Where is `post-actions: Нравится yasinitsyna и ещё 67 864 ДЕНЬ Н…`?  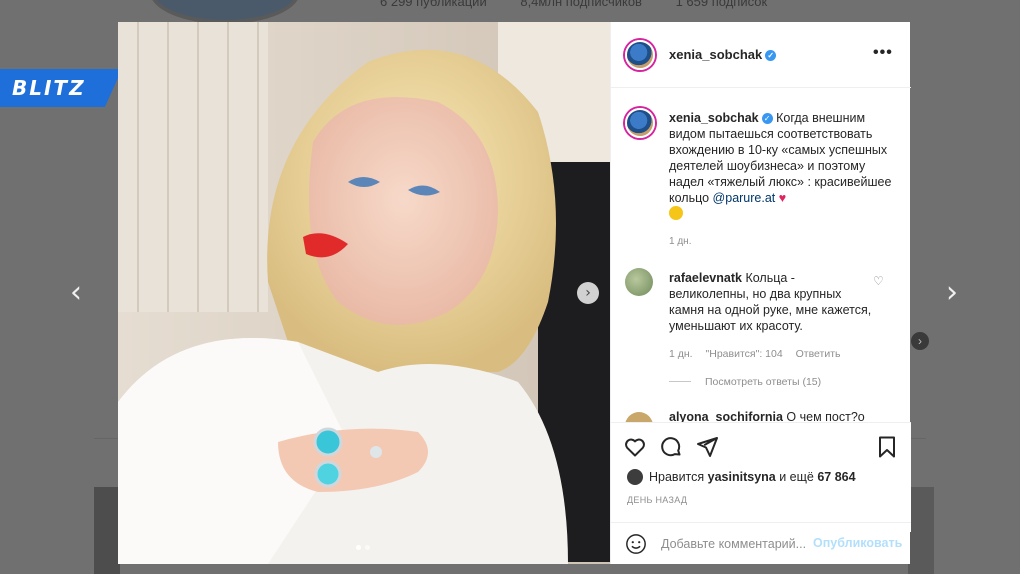 post-actions: Нравится yasinitsyna и ещё 67 864 ДЕНЬ Н… is located at coordinates (761, 477).